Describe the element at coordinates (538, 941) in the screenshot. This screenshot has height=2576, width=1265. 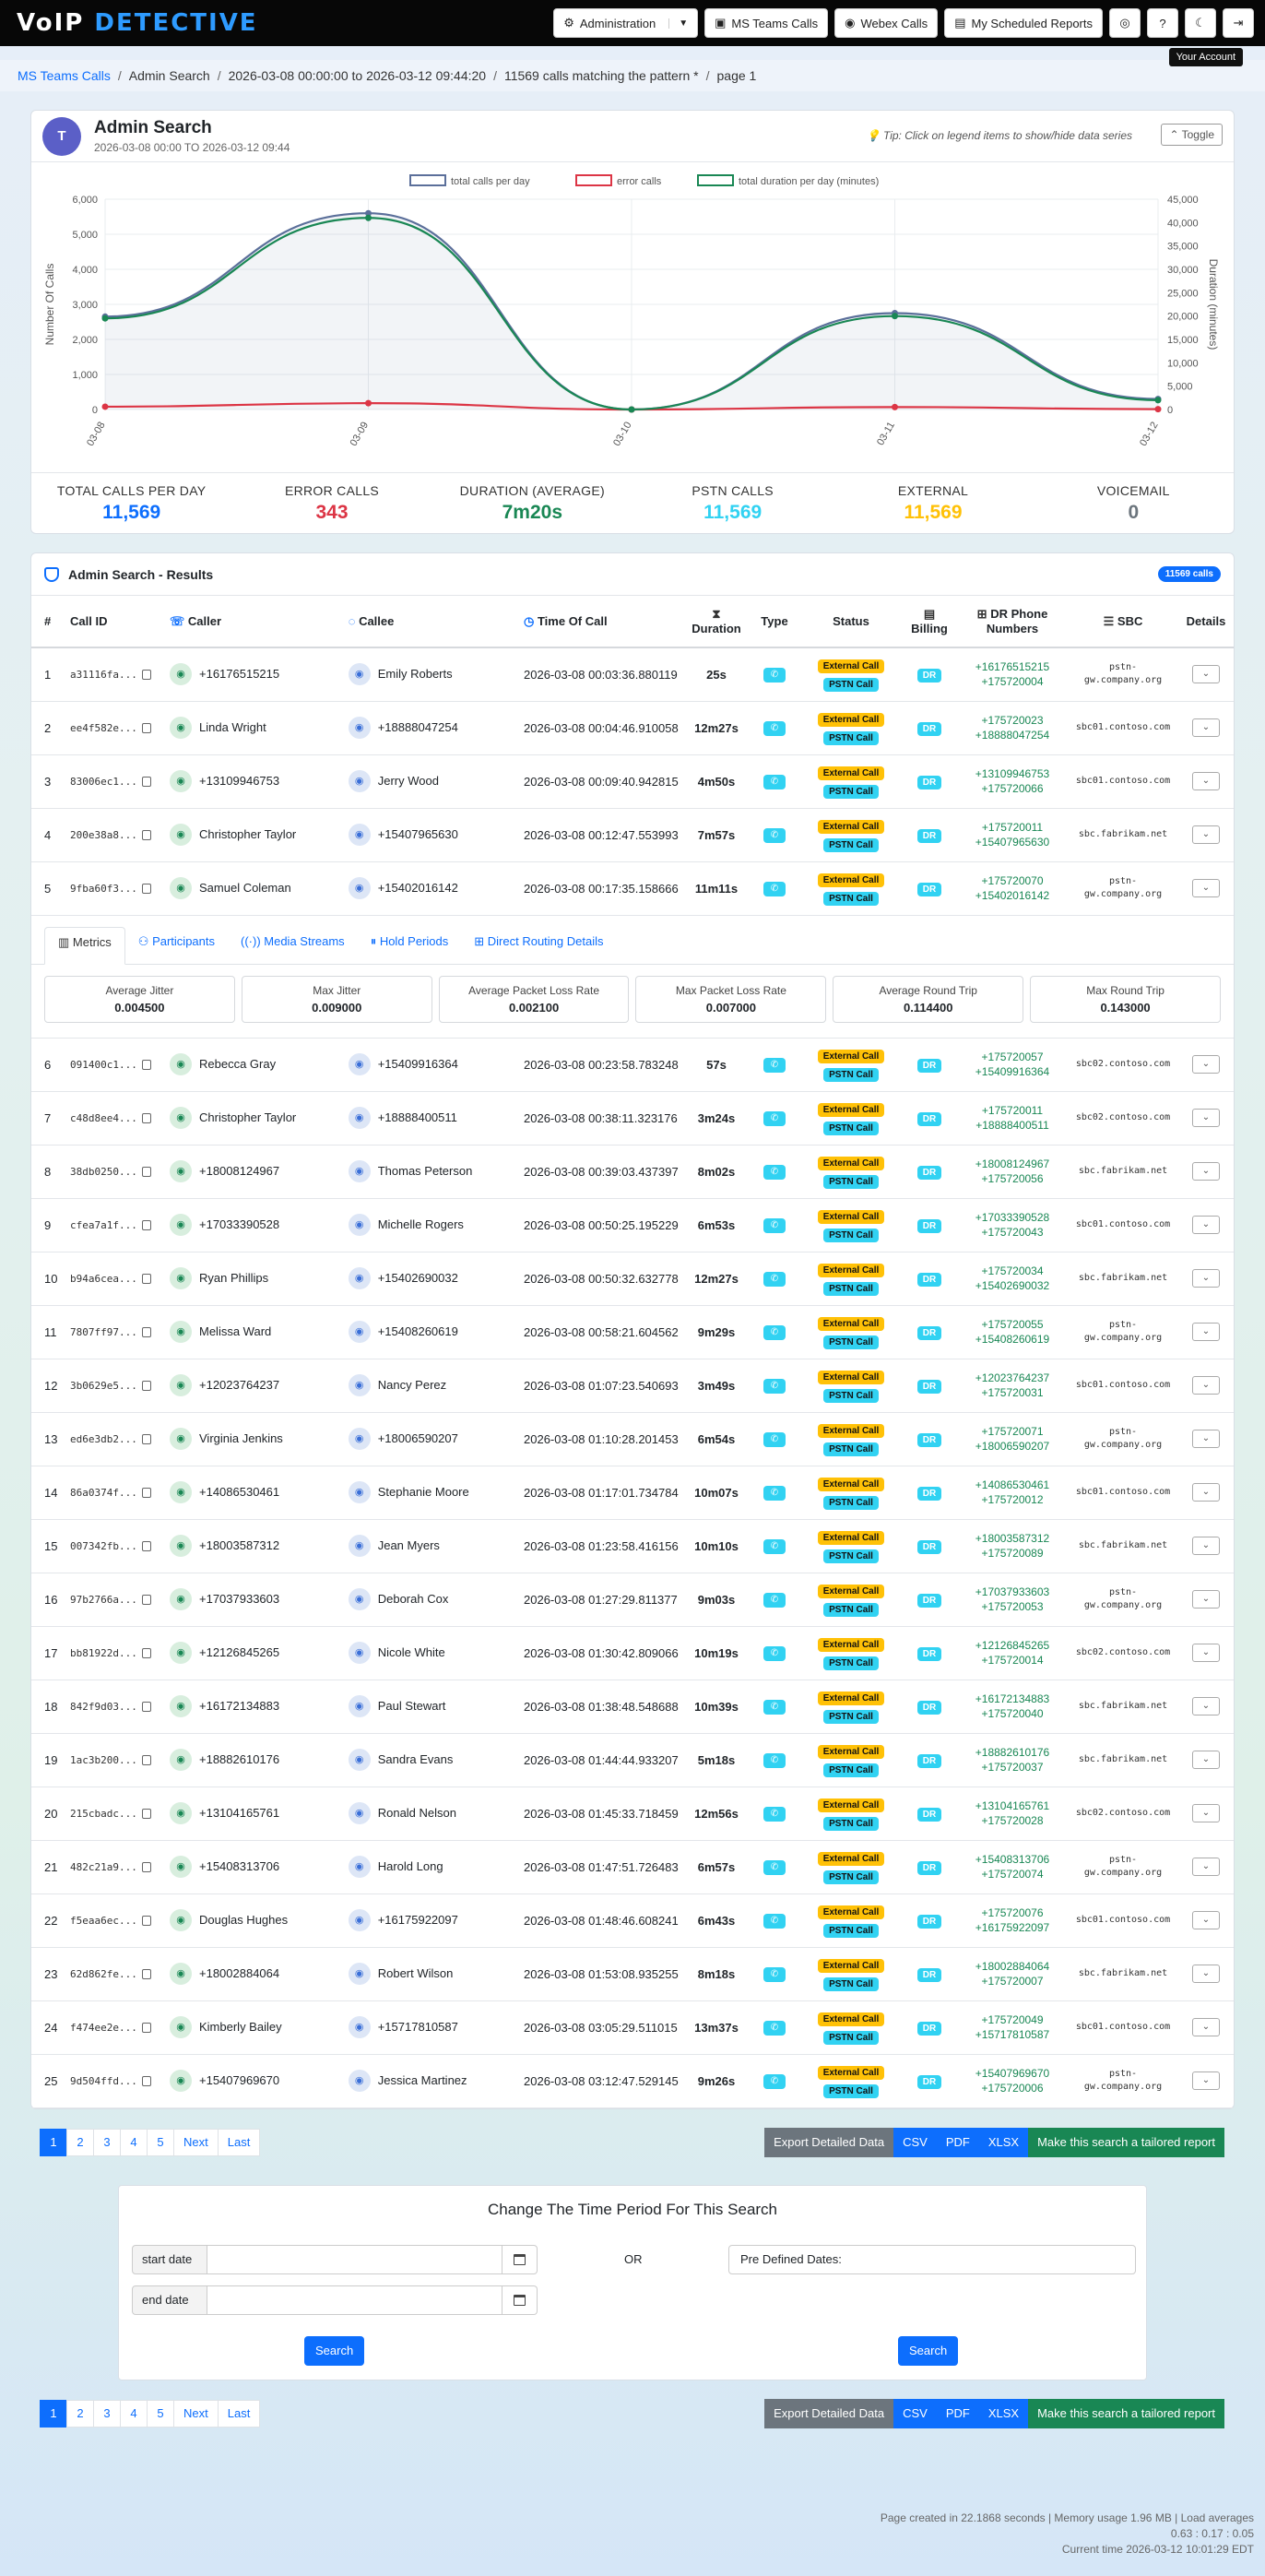
I see `tab-4: ⊞ Direct Routing Details` at that location.